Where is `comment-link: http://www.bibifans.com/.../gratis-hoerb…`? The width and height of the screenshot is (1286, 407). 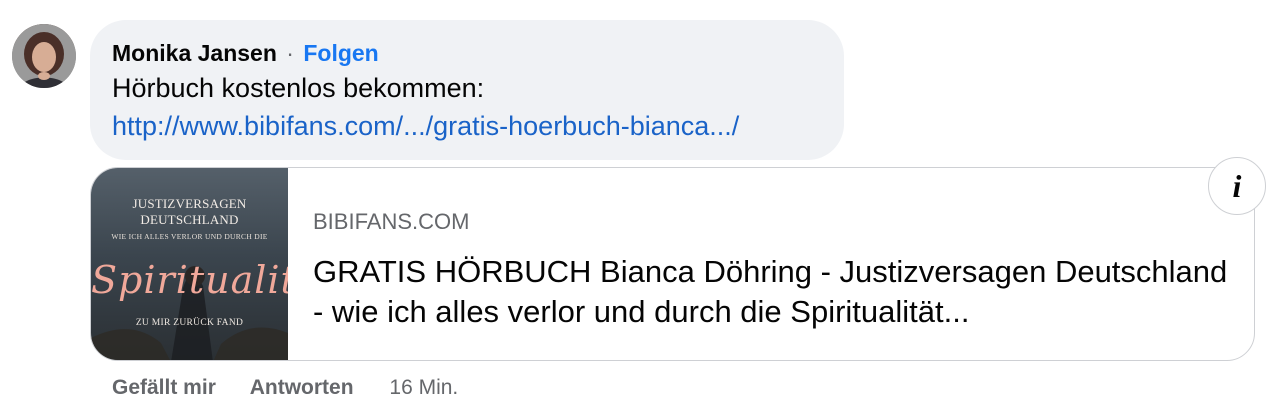
comment-link: http://www.bibifans.com/.../gratis-hoerb… is located at coordinates (467, 126).